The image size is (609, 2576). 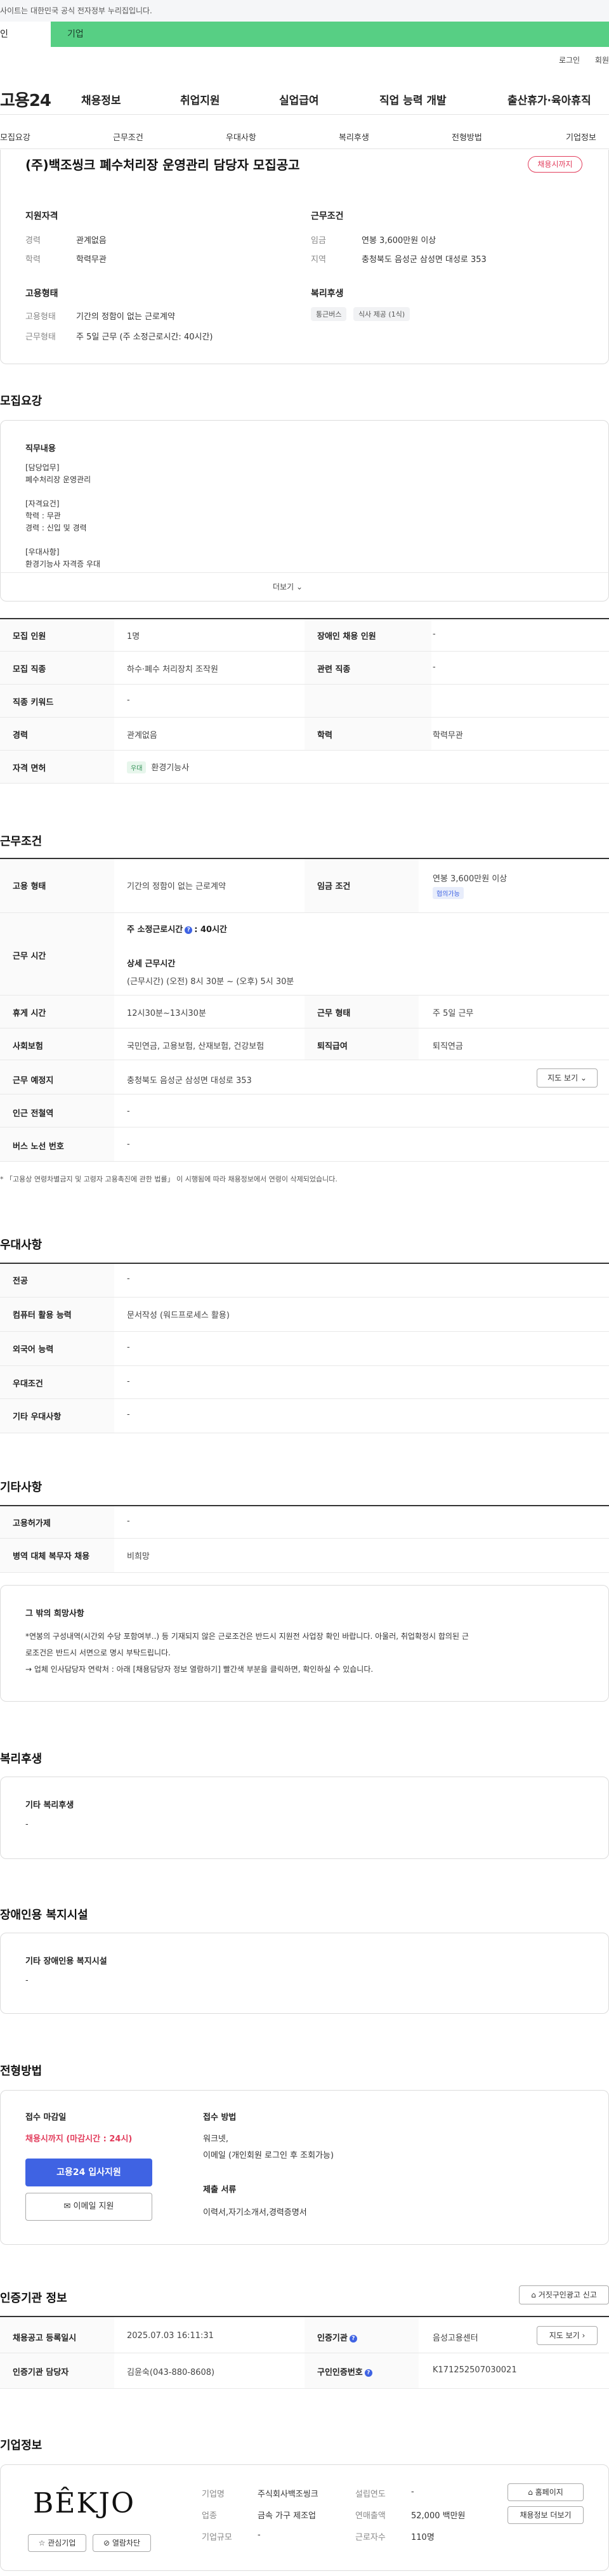 What do you see at coordinates (134, 636) in the screenshot?
I see `headcount-value: 1명` at bounding box center [134, 636].